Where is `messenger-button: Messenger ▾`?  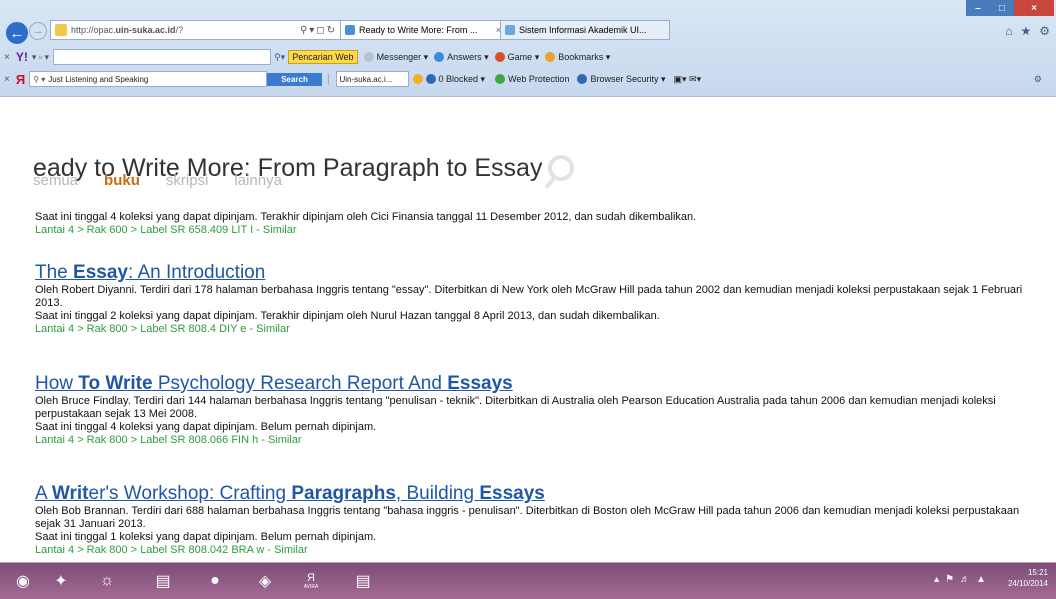
messenger-button: Messenger ▾ is located at coordinates (395, 57).